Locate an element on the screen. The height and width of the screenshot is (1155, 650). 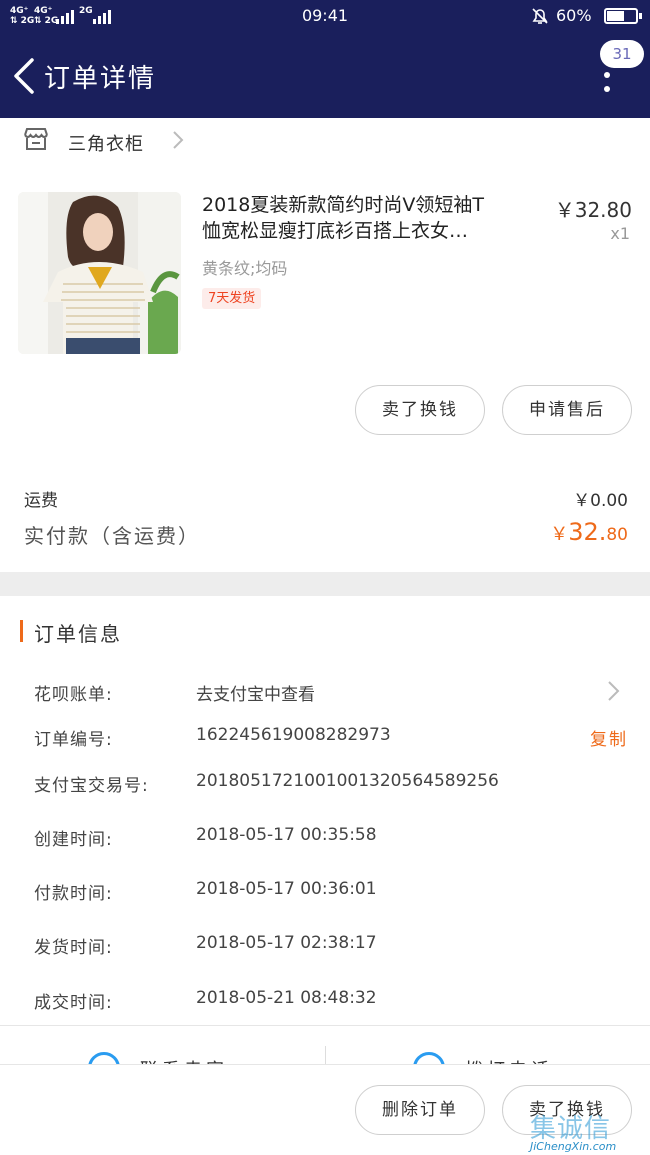
shipping-label: 运费 is located at coordinates (41, 501).